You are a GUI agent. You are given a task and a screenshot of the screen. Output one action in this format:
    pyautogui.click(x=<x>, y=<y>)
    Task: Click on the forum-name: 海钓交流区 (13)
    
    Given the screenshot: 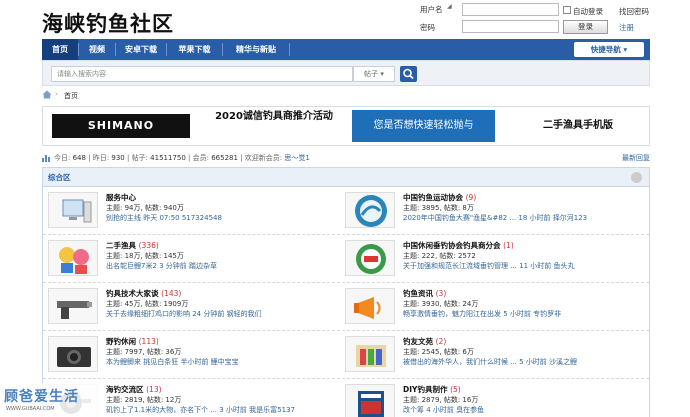 What is the action you would take?
    pyautogui.click(x=134, y=389)
    